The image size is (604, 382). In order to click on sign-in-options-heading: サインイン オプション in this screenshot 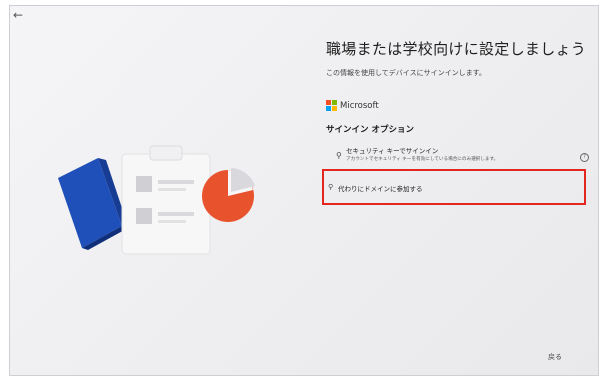, I will do `click(370, 130)`.